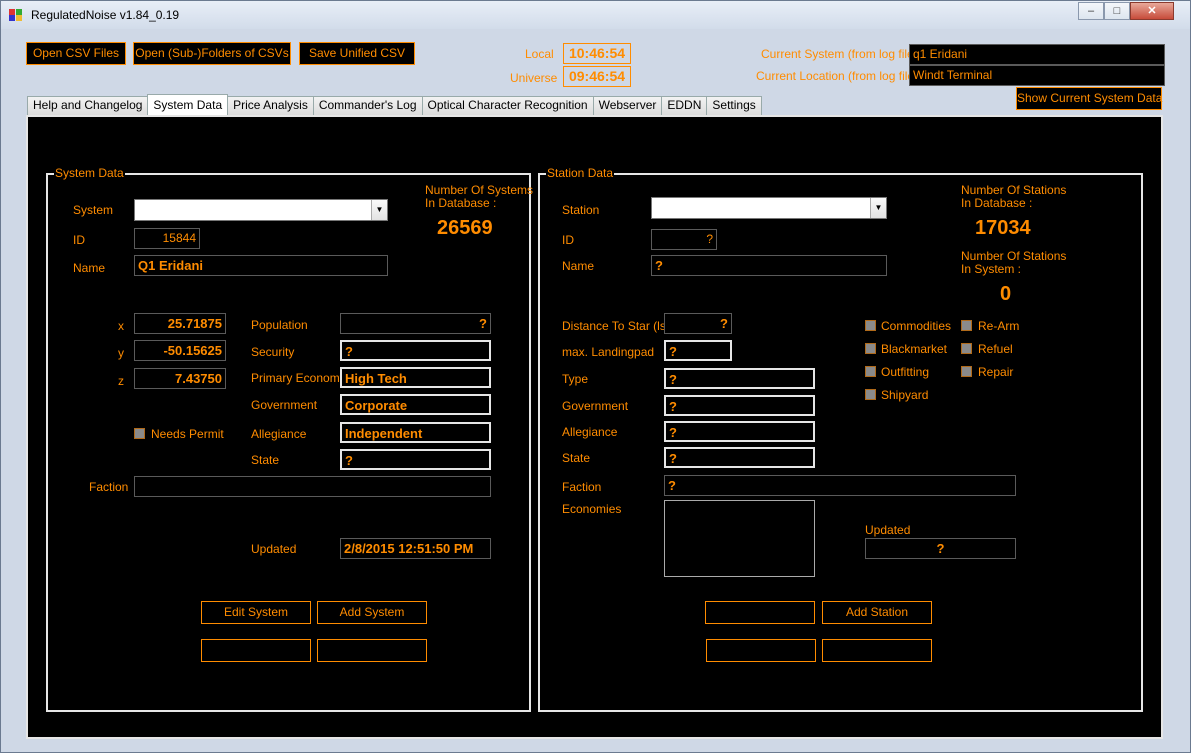 The height and width of the screenshot is (753, 1191). What do you see at coordinates (698, 350) in the screenshot?
I see `landingpad-field: ?` at bounding box center [698, 350].